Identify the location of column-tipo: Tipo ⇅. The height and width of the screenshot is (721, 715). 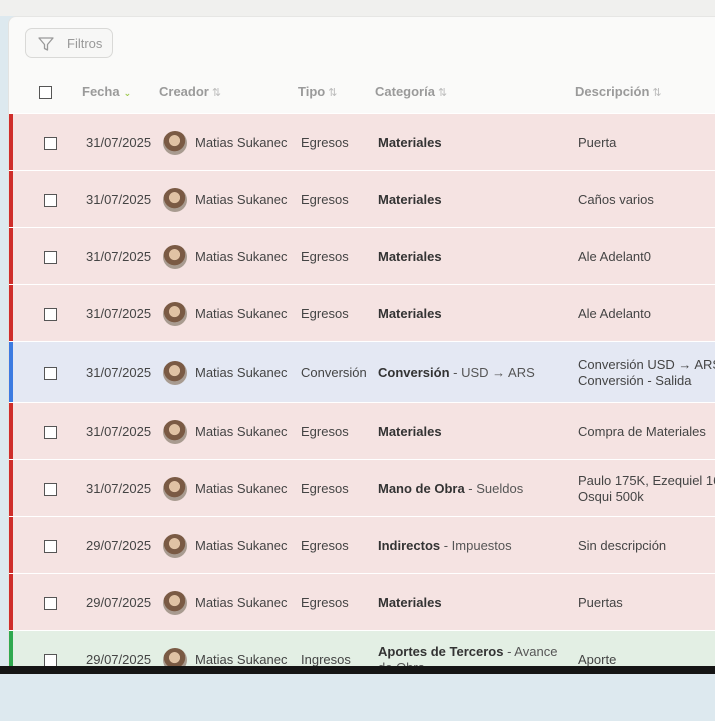
(317, 91).